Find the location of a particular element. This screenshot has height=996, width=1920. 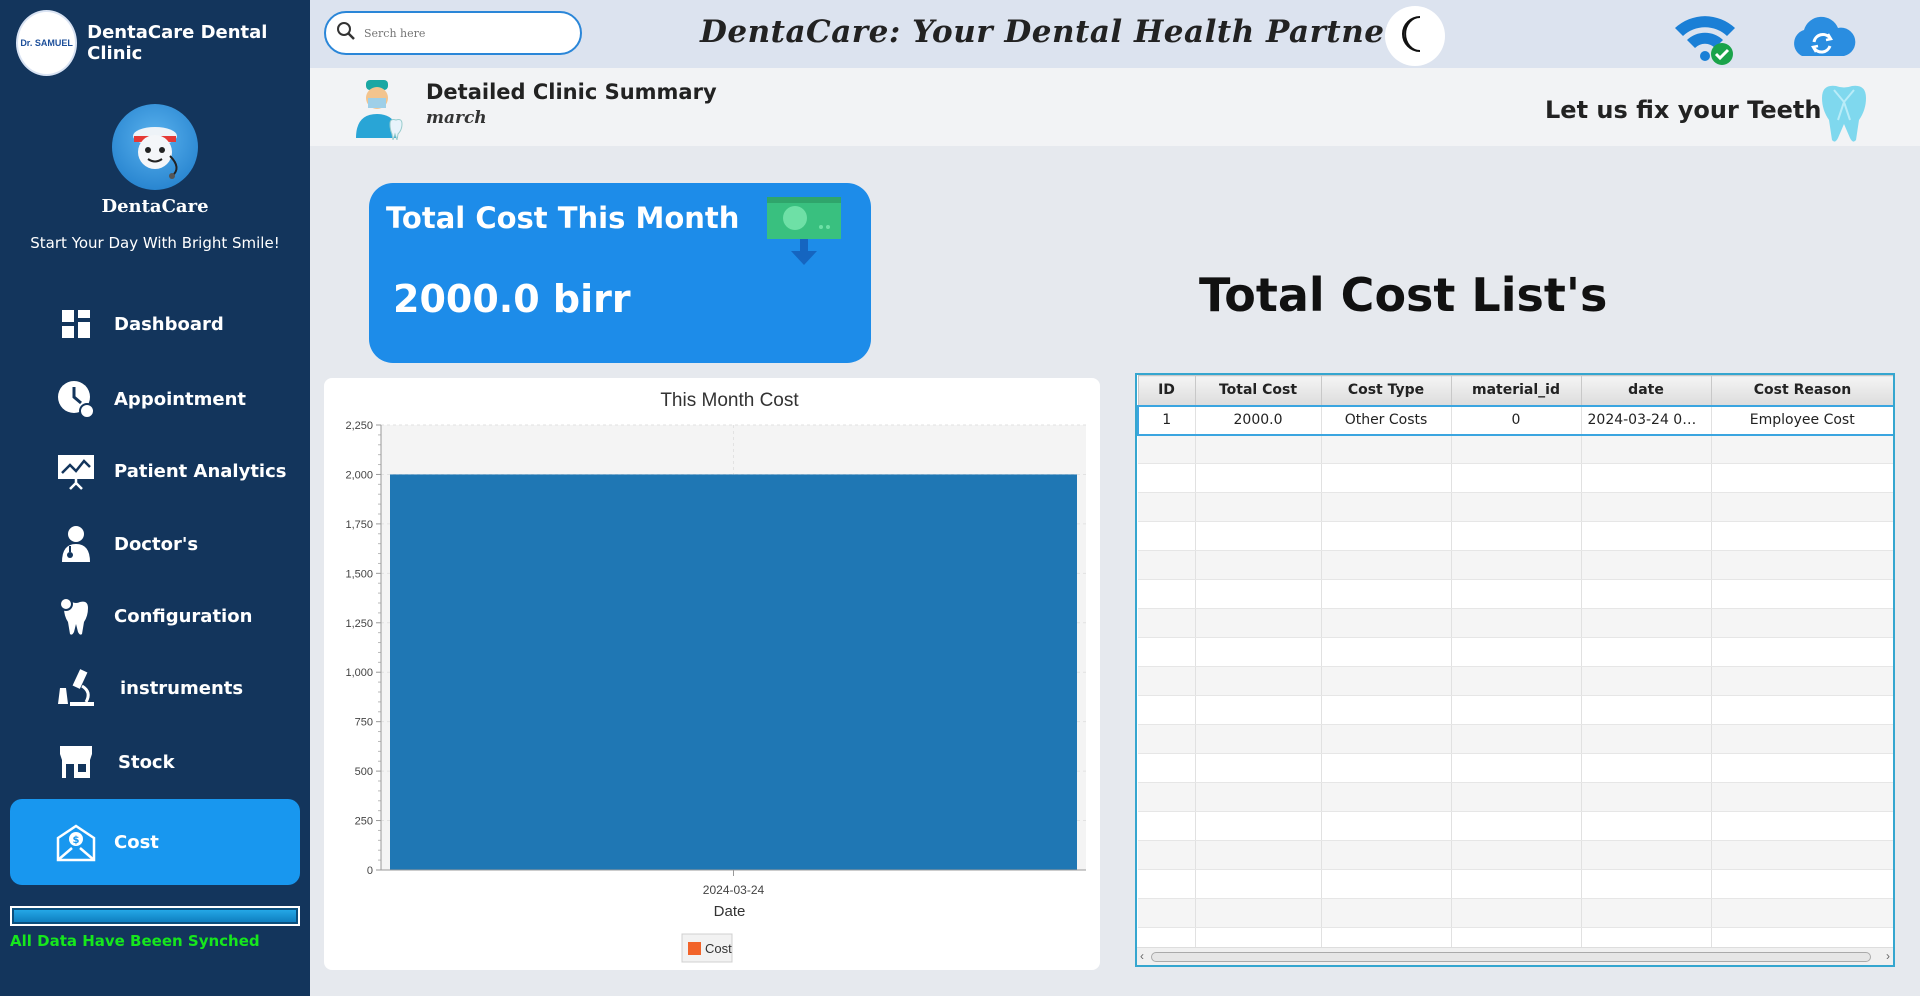

logo-text: Dr. SAMUEL is located at coordinates (46, 43).